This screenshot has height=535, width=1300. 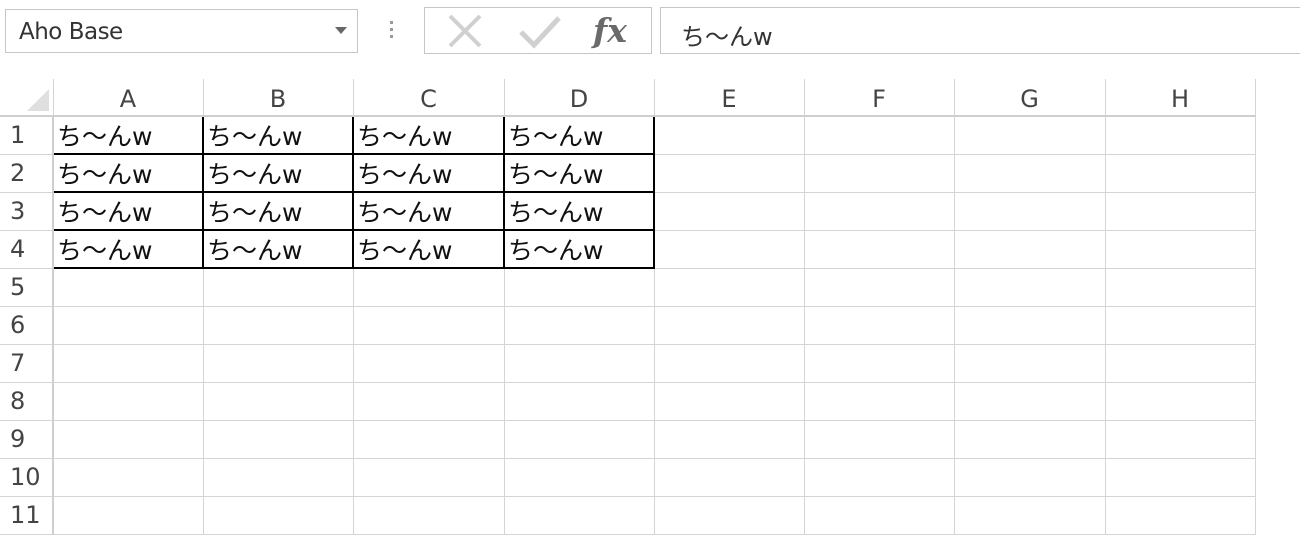 What do you see at coordinates (1180, 173) in the screenshot?
I see `cell-h2` at bounding box center [1180, 173].